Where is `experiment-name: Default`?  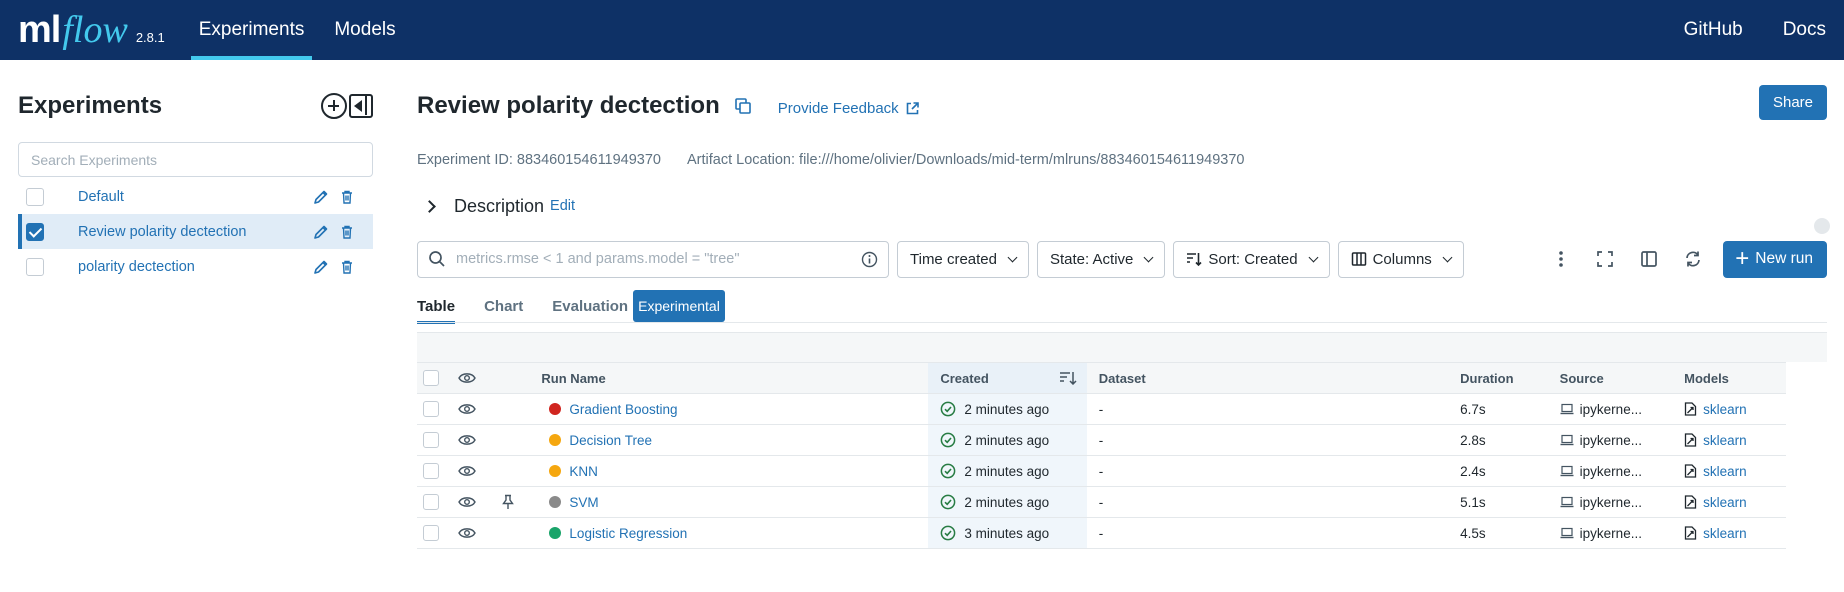 experiment-name: Default is located at coordinates (195, 197).